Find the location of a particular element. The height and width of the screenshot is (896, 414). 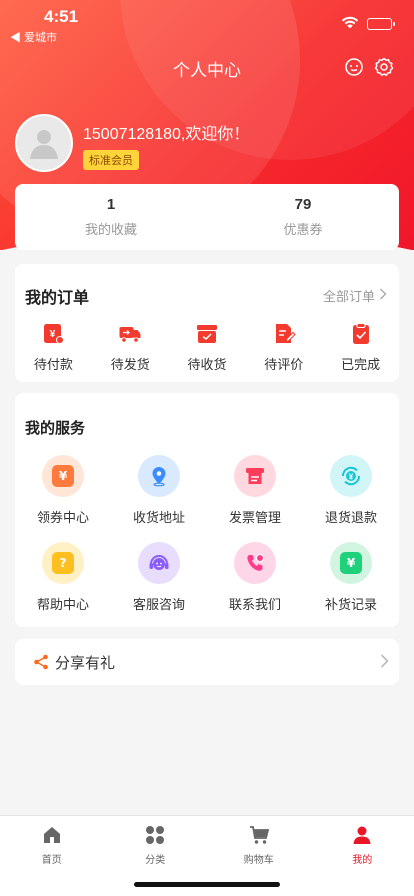

order-label: 待收货 is located at coordinates (207, 365).